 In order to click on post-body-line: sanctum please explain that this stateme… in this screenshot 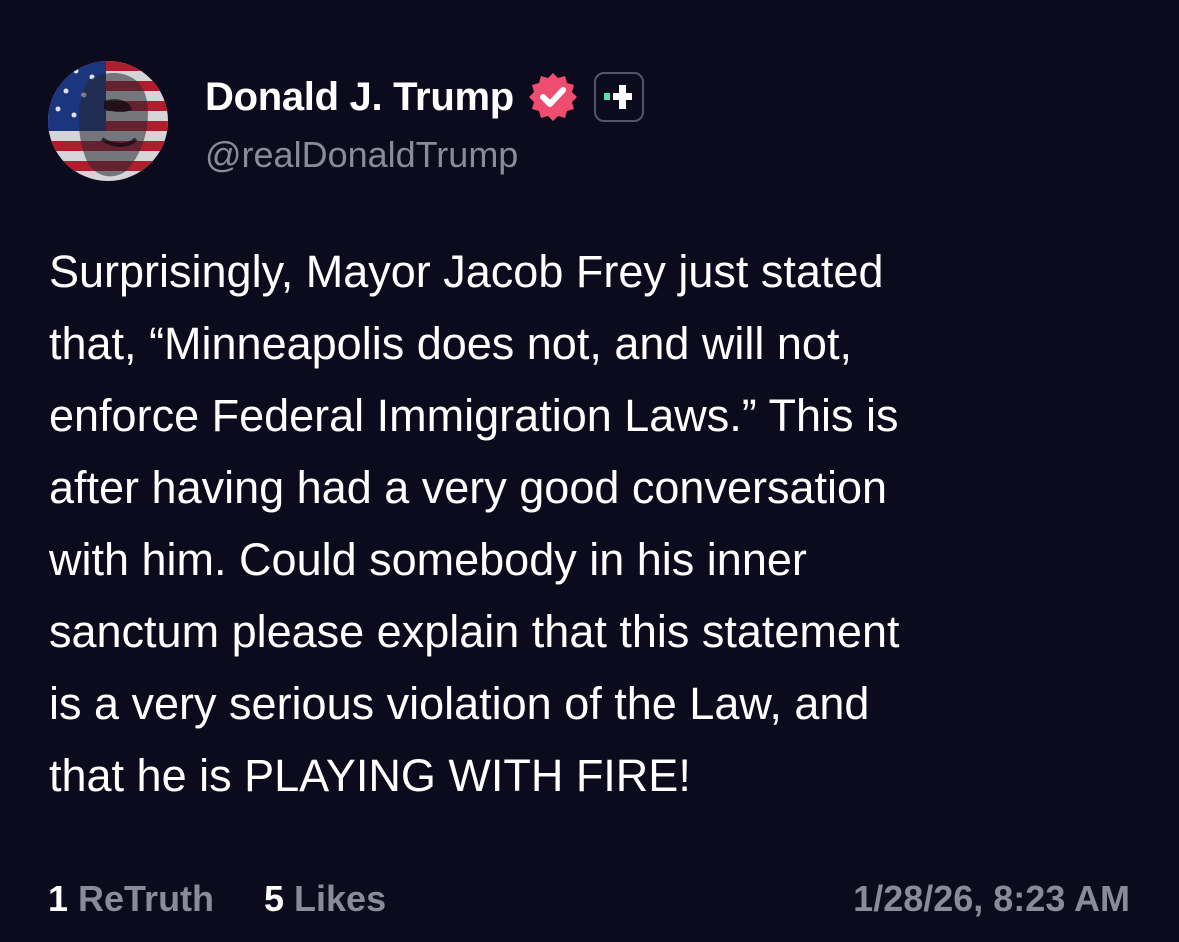, I will do `click(474, 631)`.